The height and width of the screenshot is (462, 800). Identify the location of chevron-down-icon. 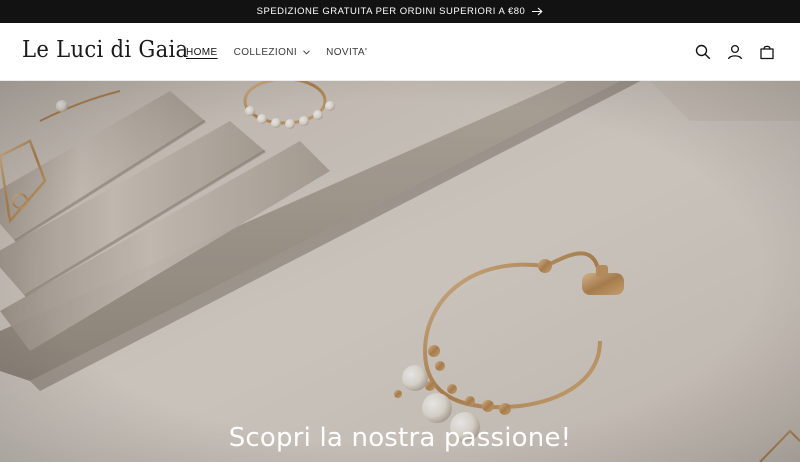
(306, 52).